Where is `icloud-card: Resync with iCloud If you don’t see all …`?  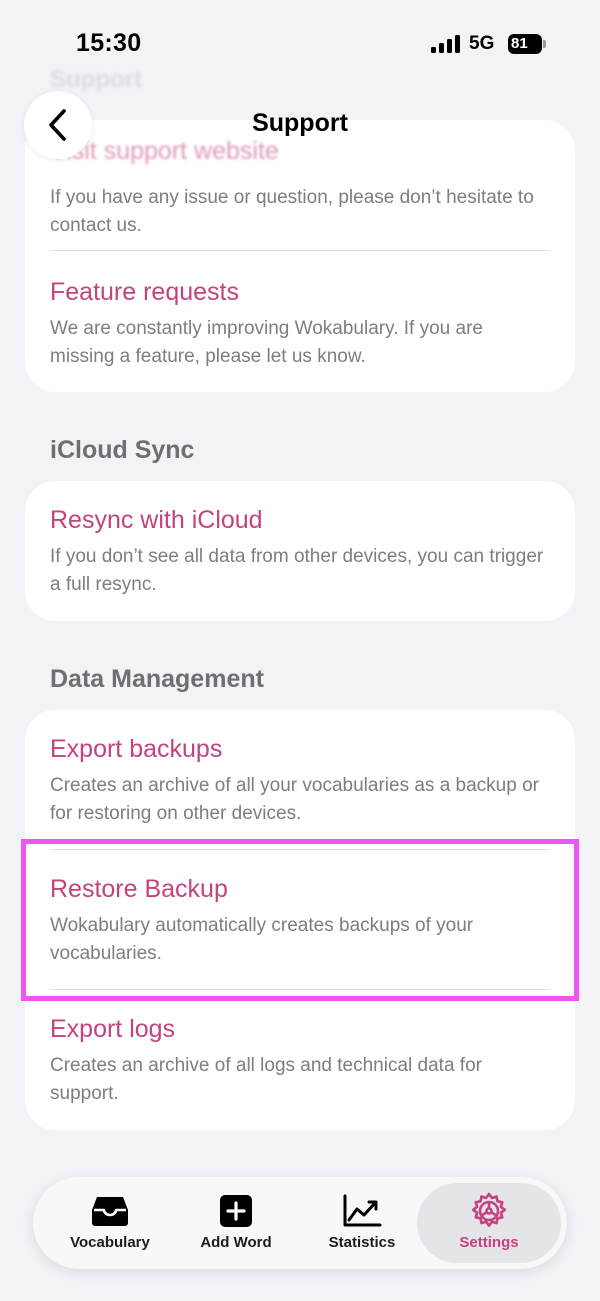 icloud-card: Resync with iCloud If you don’t see all … is located at coordinates (300, 551).